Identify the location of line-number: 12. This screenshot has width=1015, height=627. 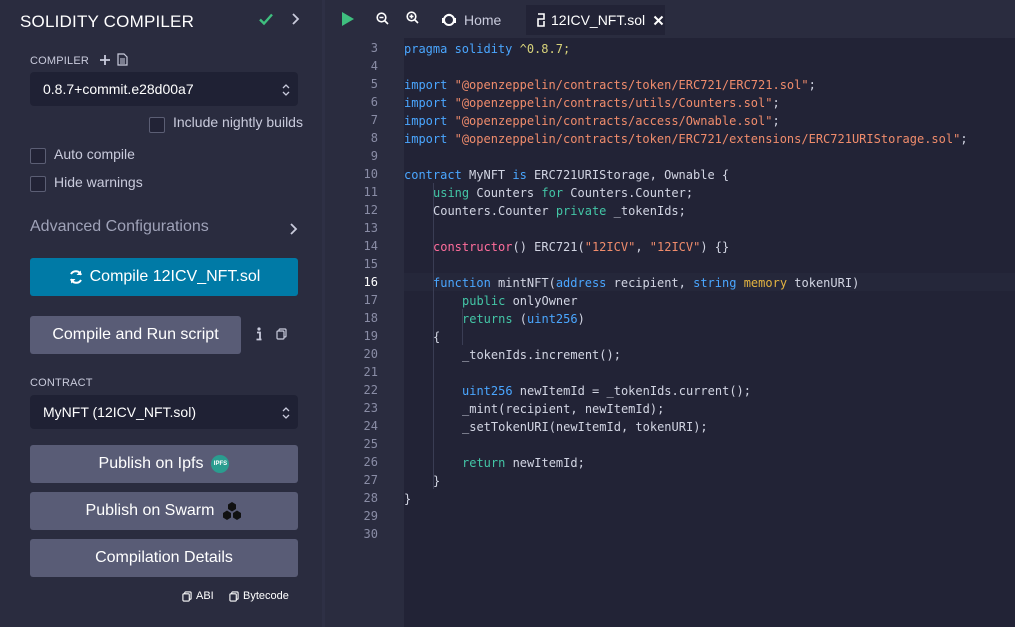
(370, 210).